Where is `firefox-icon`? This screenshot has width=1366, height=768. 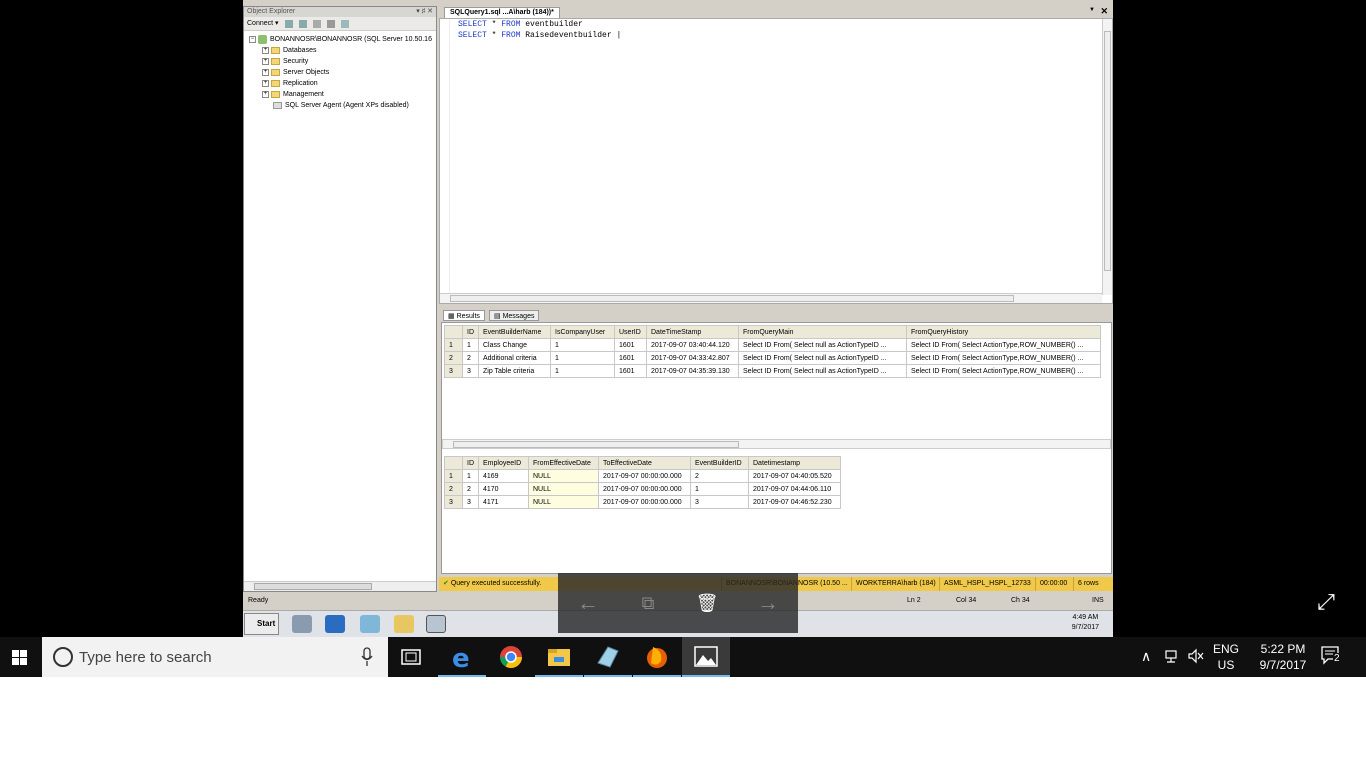 firefox-icon is located at coordinates (657, 657).